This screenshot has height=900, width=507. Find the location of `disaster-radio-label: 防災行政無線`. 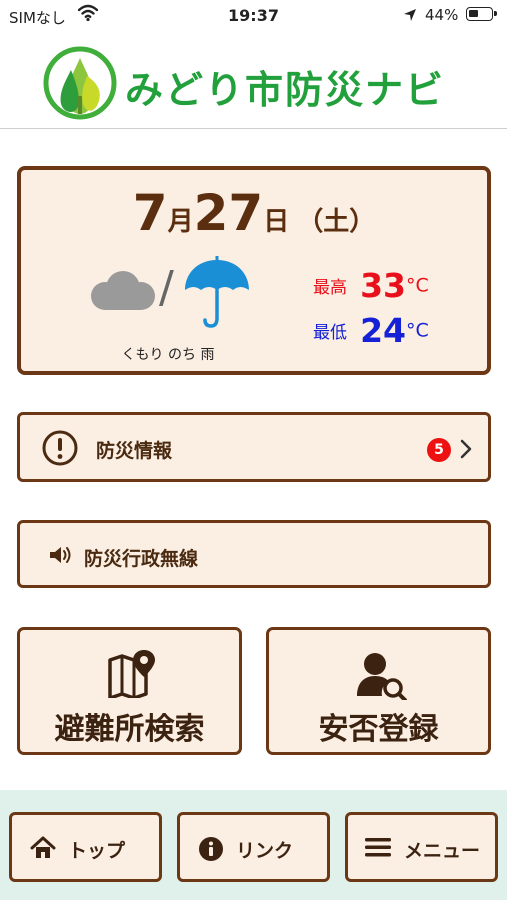

disaster-radio-label: 防災行政無線 is located at coordinates (141, 559).